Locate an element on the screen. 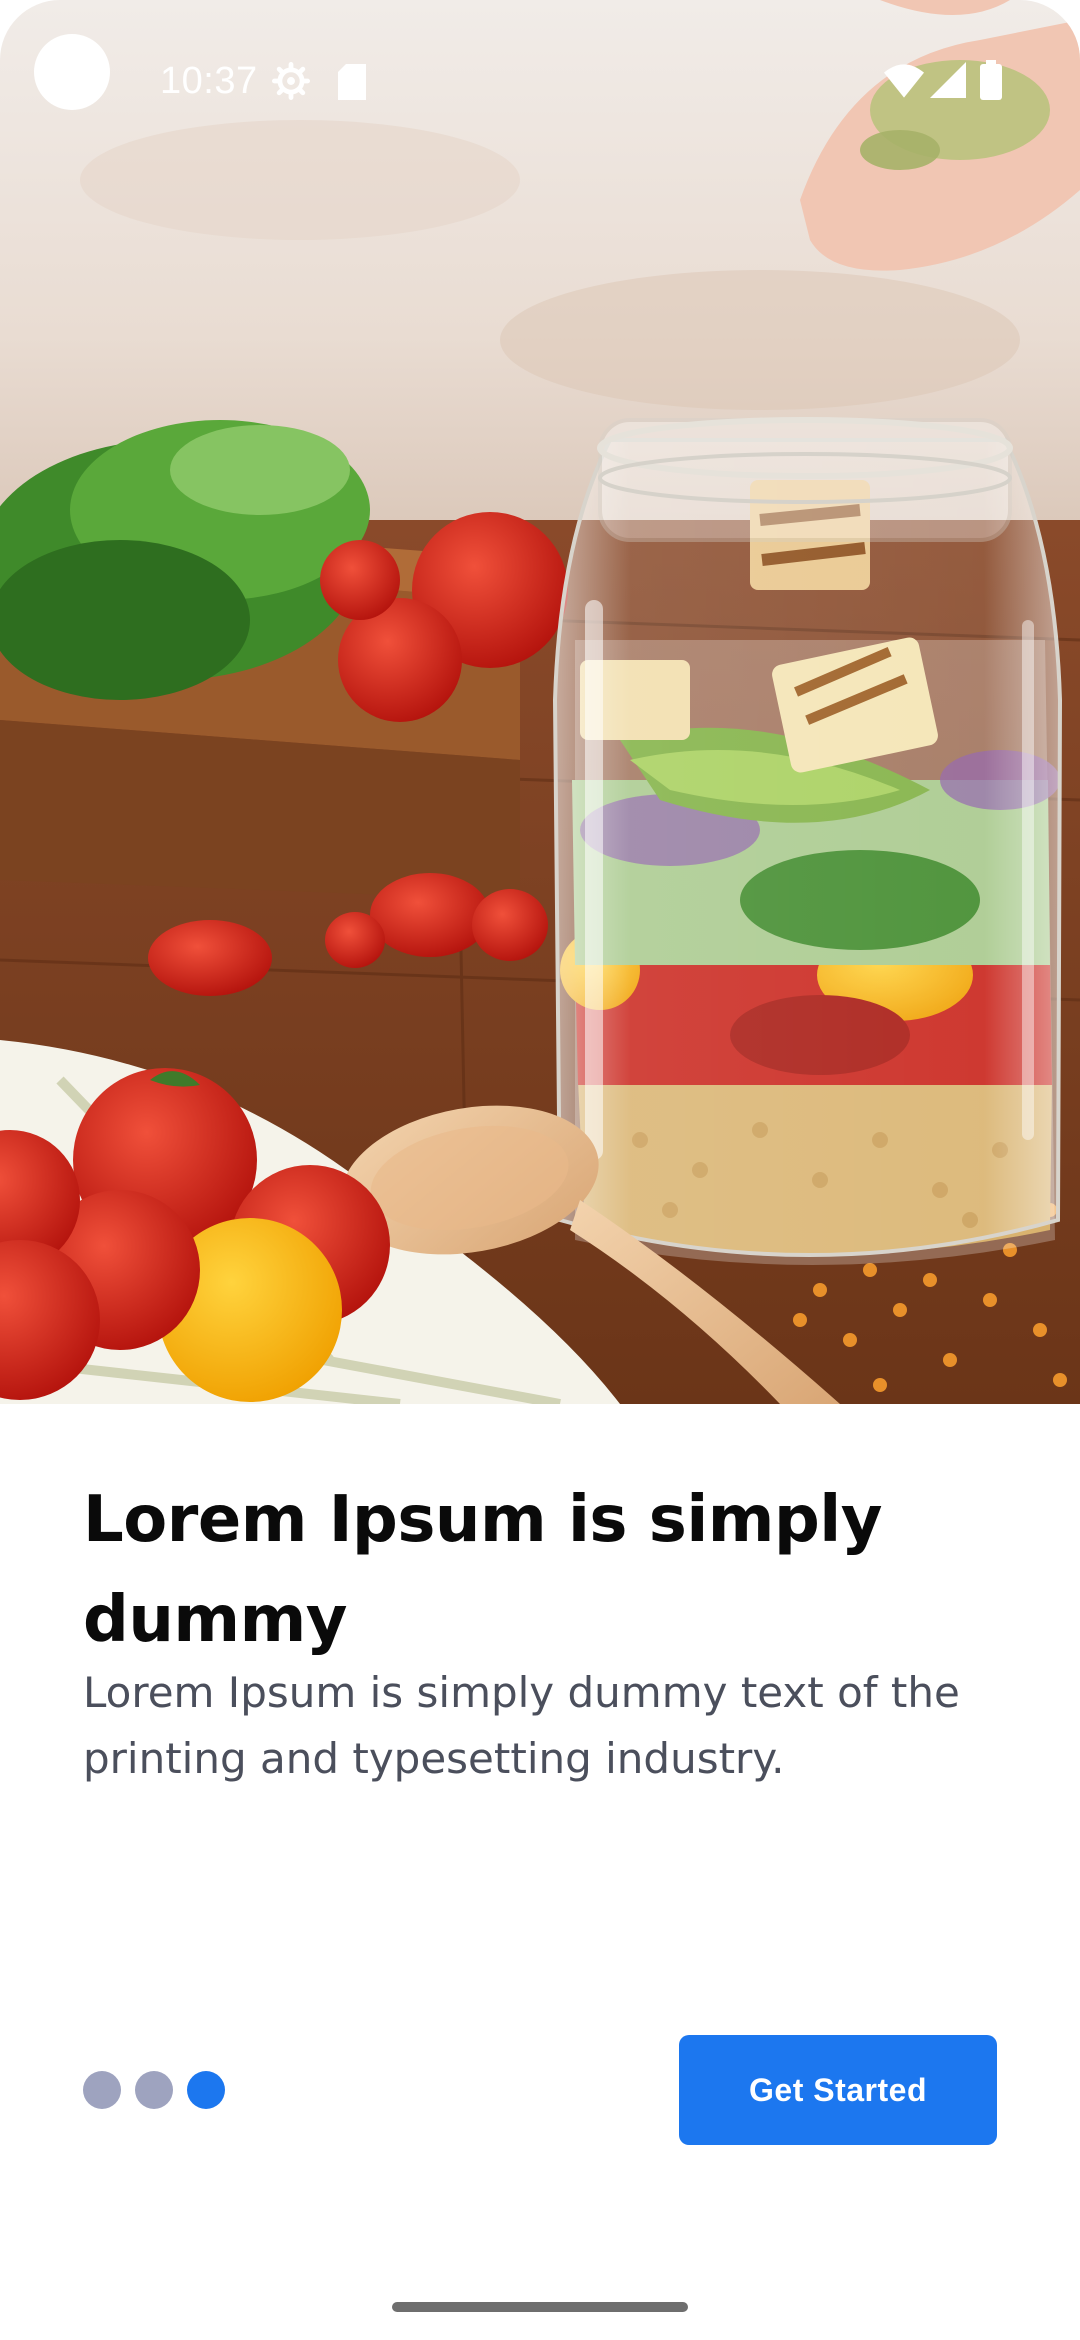 The height and width of the screenshot is (2340, 1080). page-dot-3-active is located at coordinates (206, 2090).